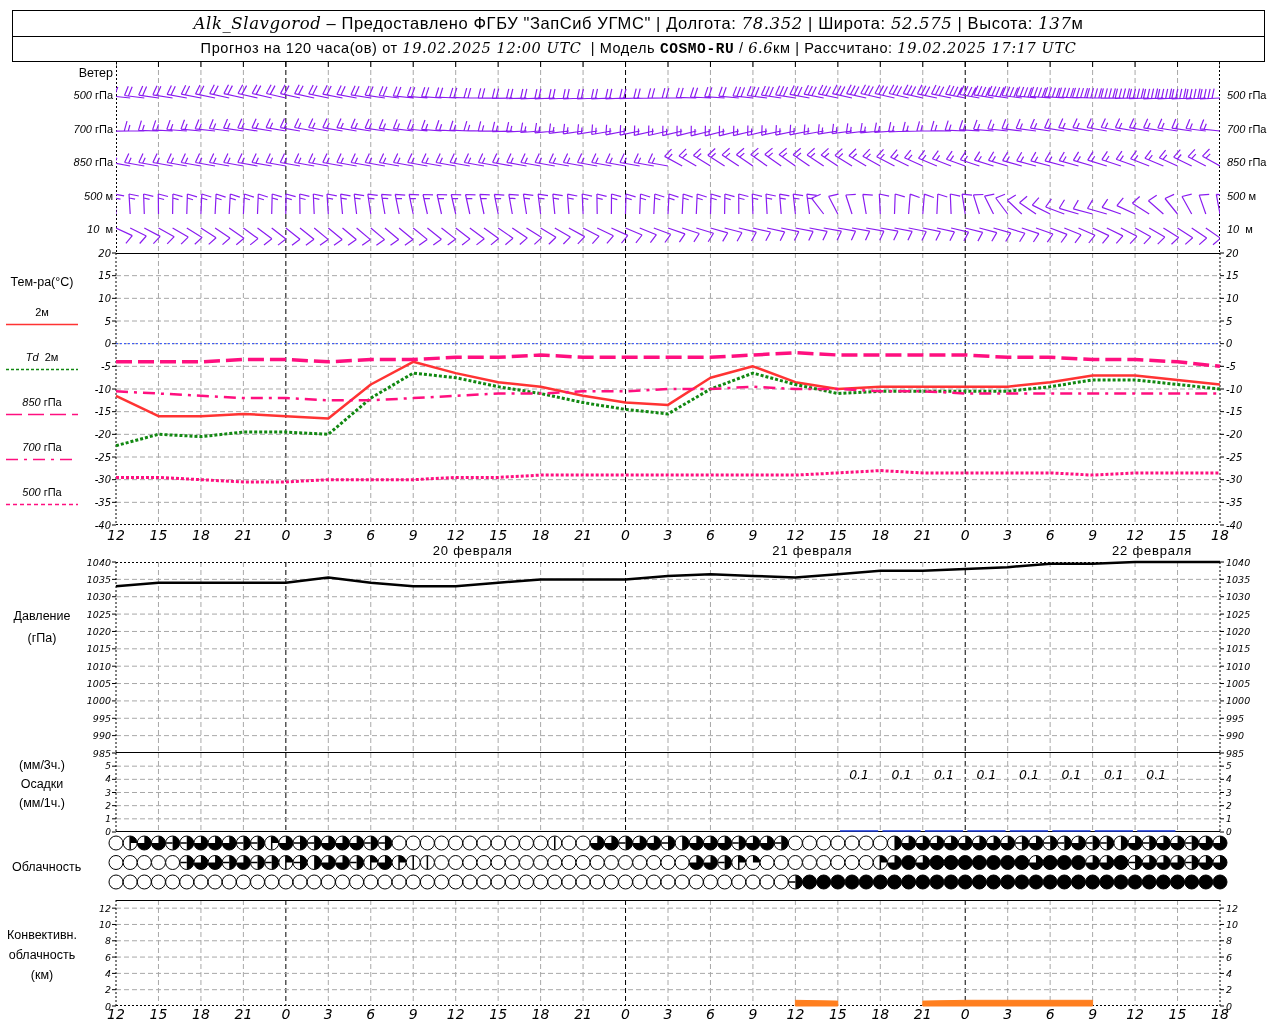 The height and width of the screenshot is (1024, 1280). Describe the element at coordinates (42, 282) in the screenshot. I see `panel-label: Тем-ра(°C)` at that location.